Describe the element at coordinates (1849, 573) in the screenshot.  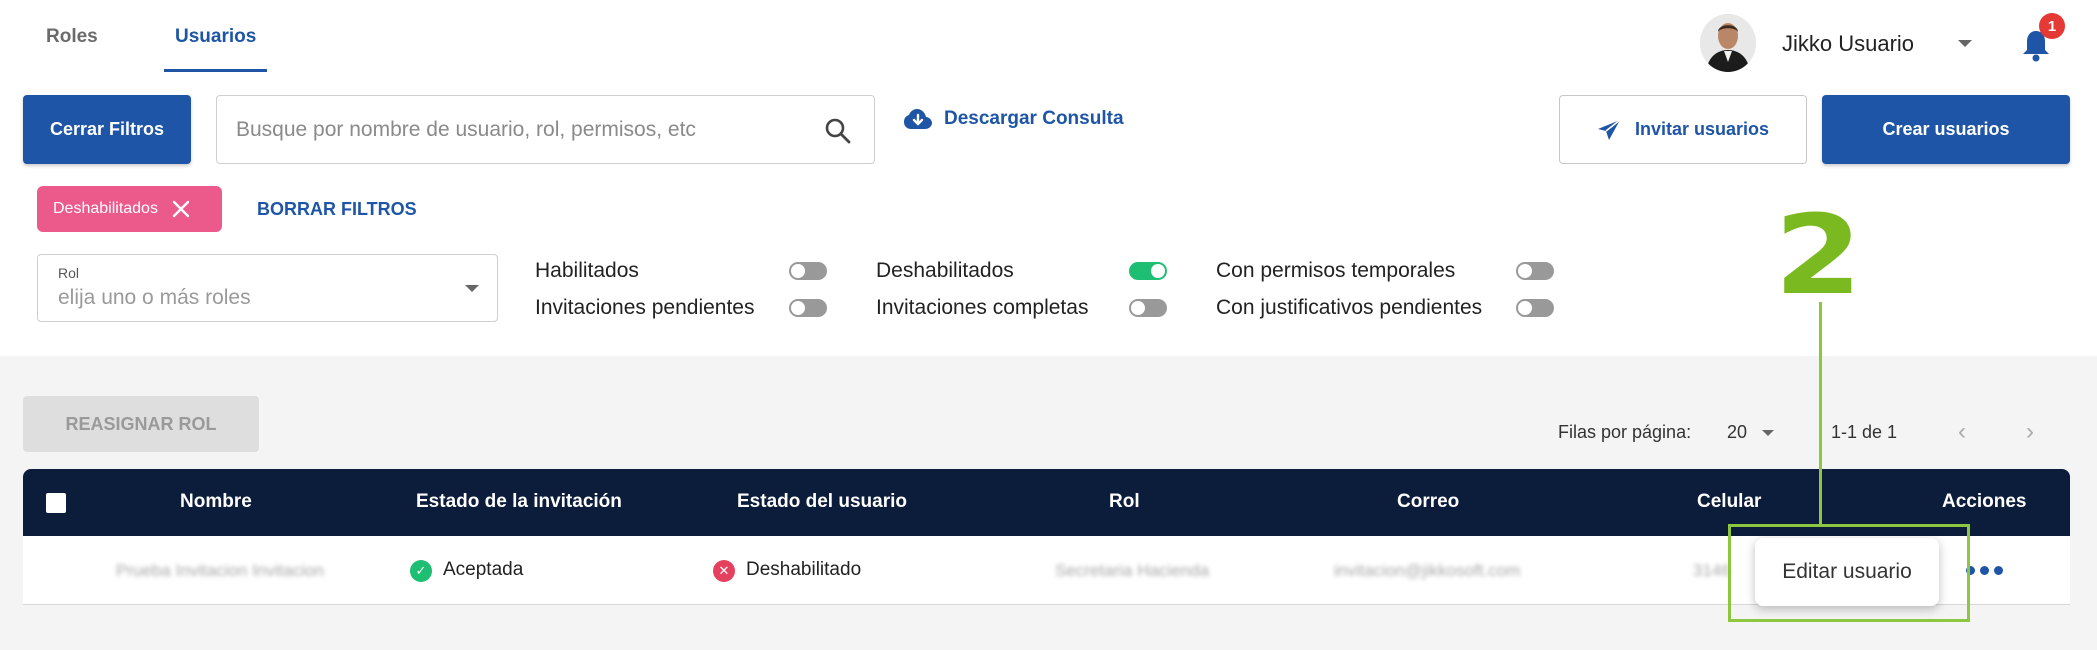
I see `annotation-highlight-box` at that location.